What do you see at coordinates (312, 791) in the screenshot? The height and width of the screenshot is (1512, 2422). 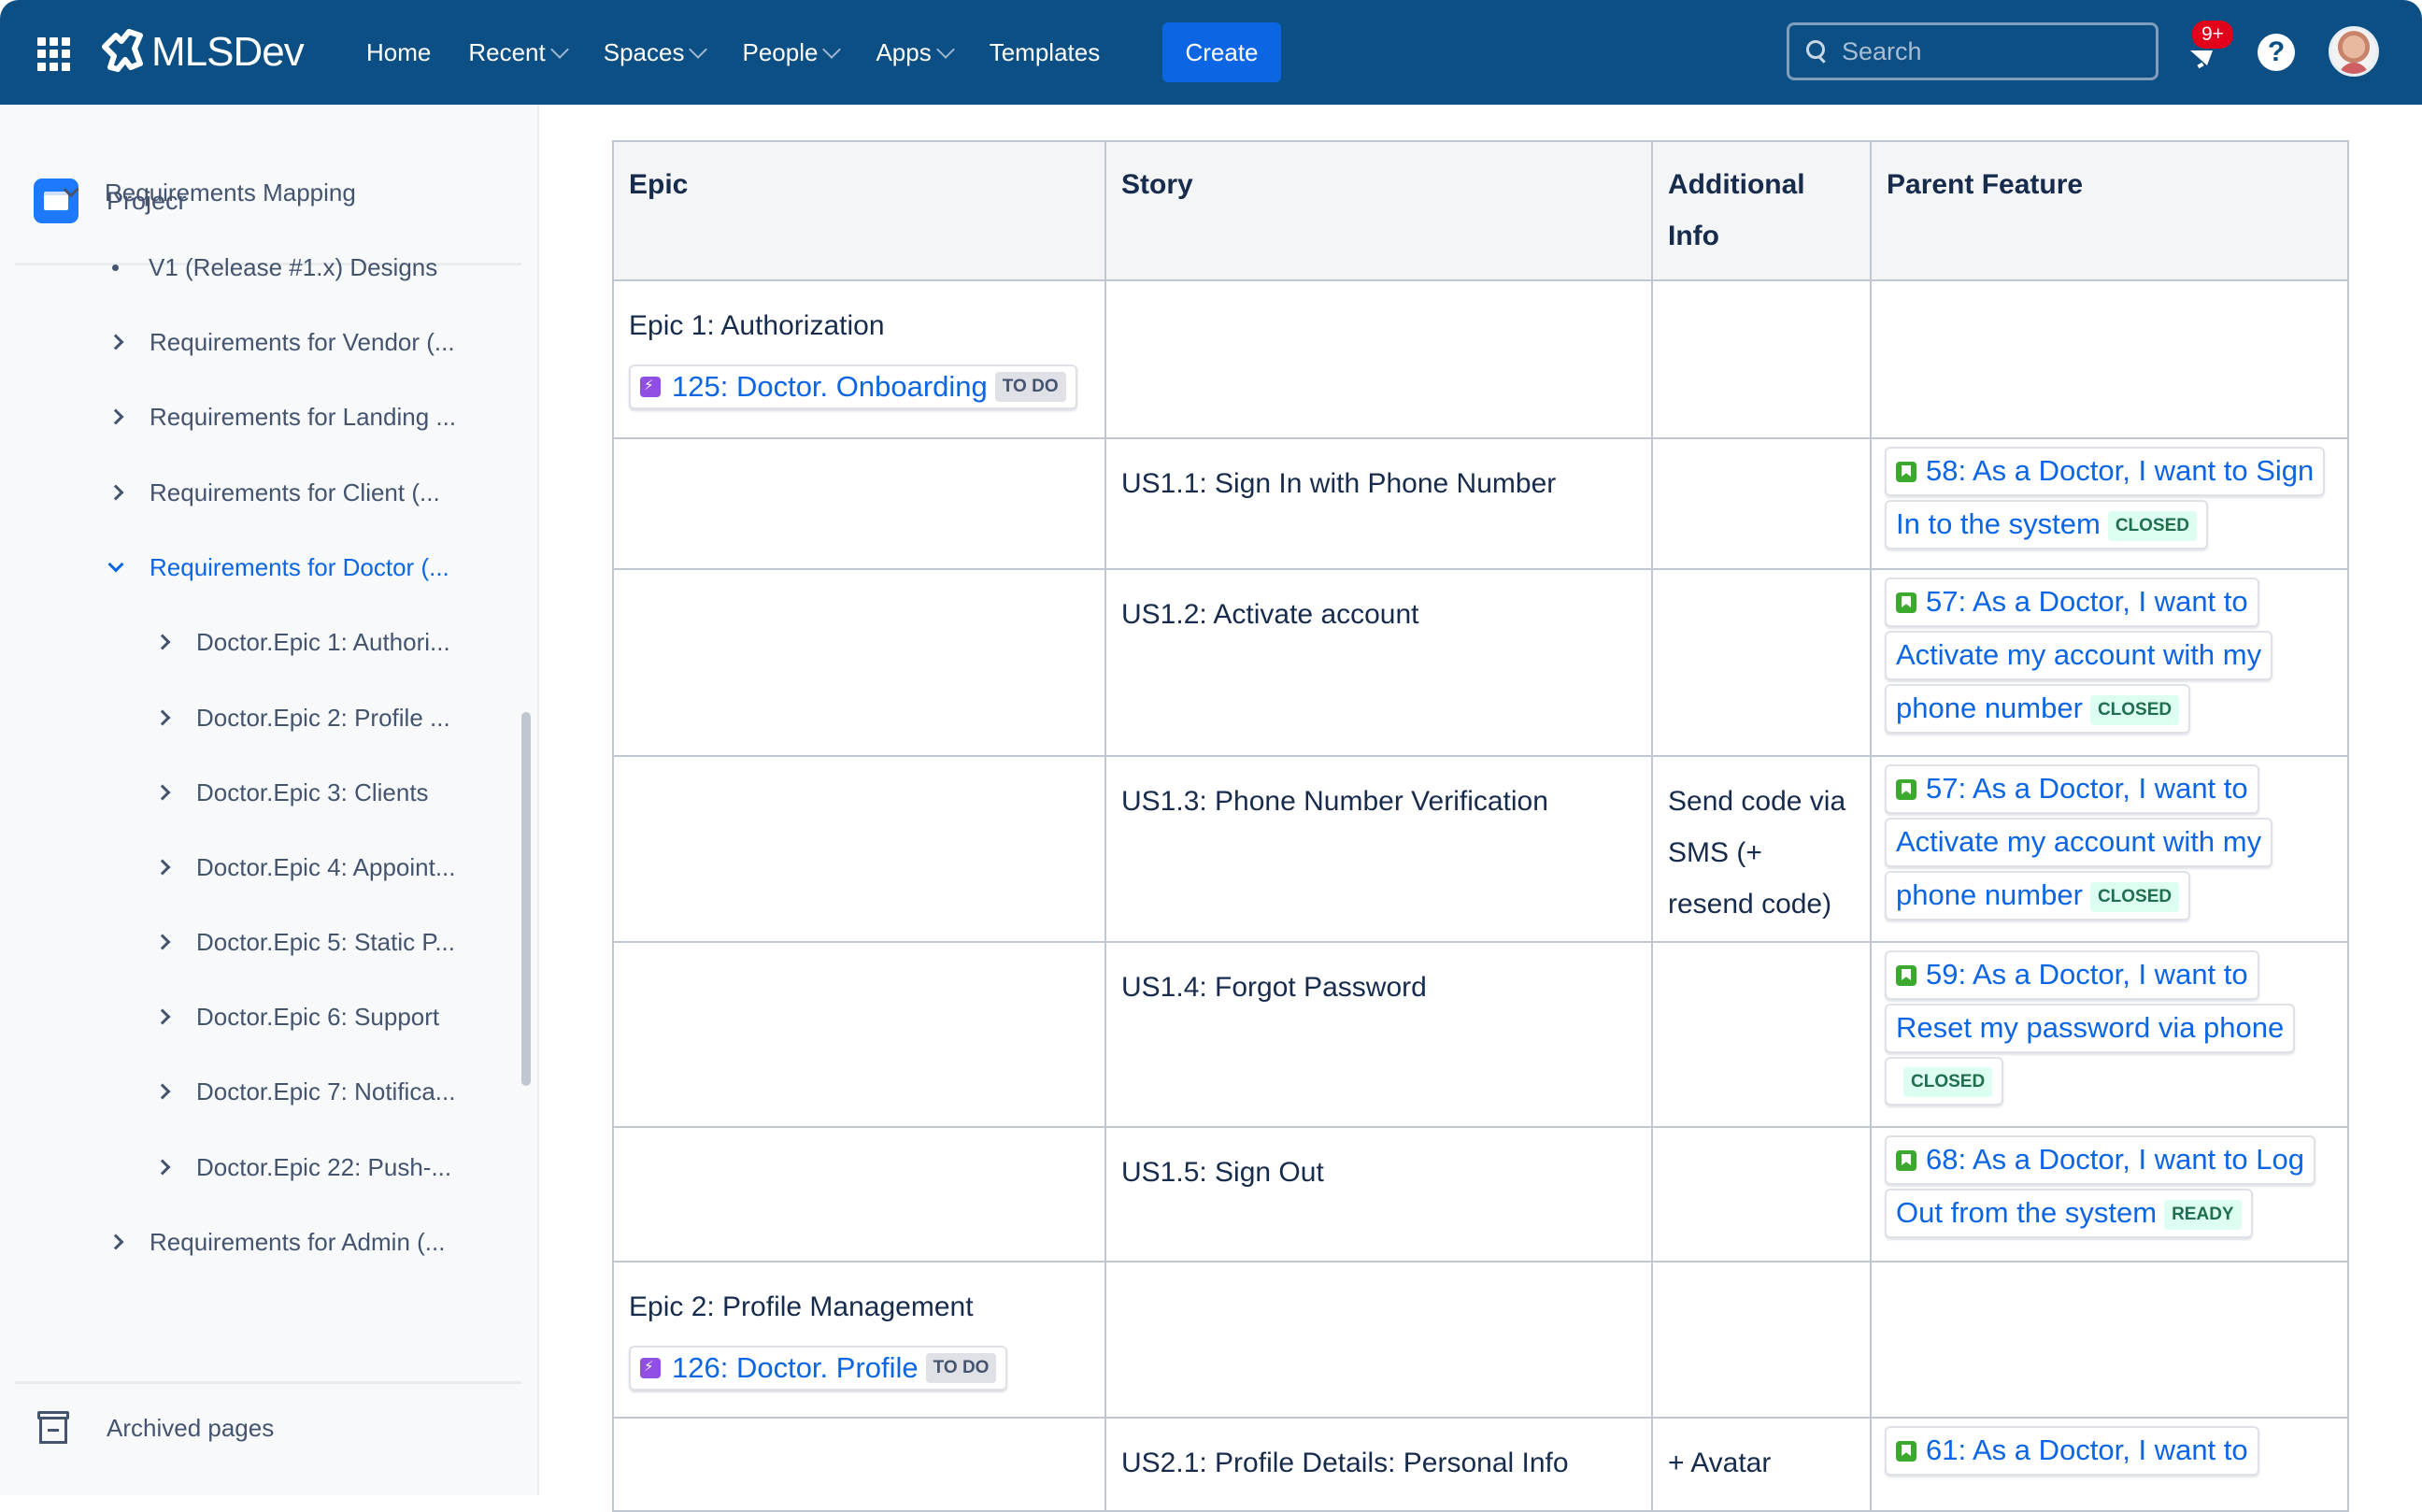 I see `tree-item-label: Doctor.Epic 3: Clients` at bounding box center [312, 791].